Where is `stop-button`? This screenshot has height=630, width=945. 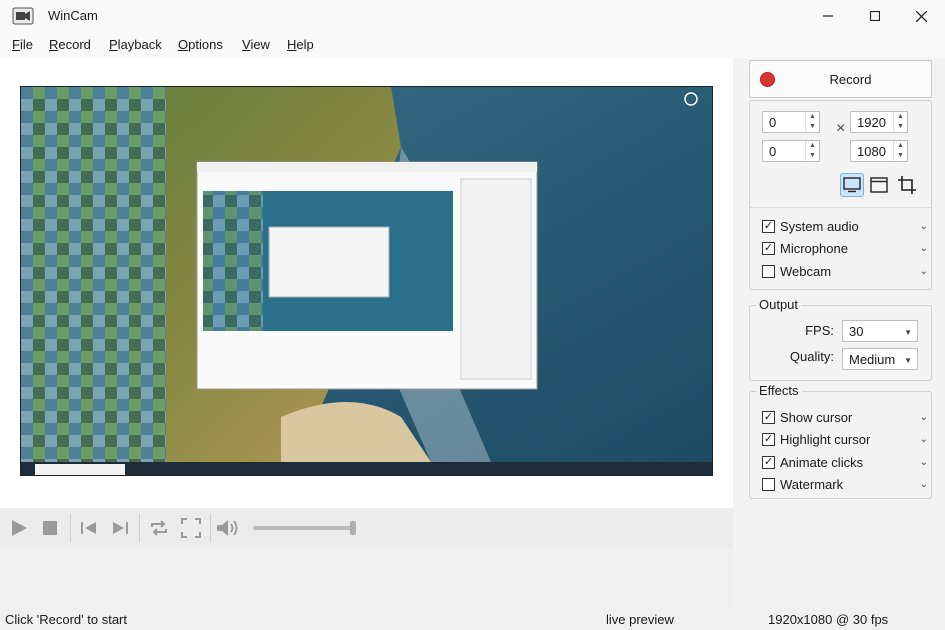 stop-button is located at coordinates (50, 528).